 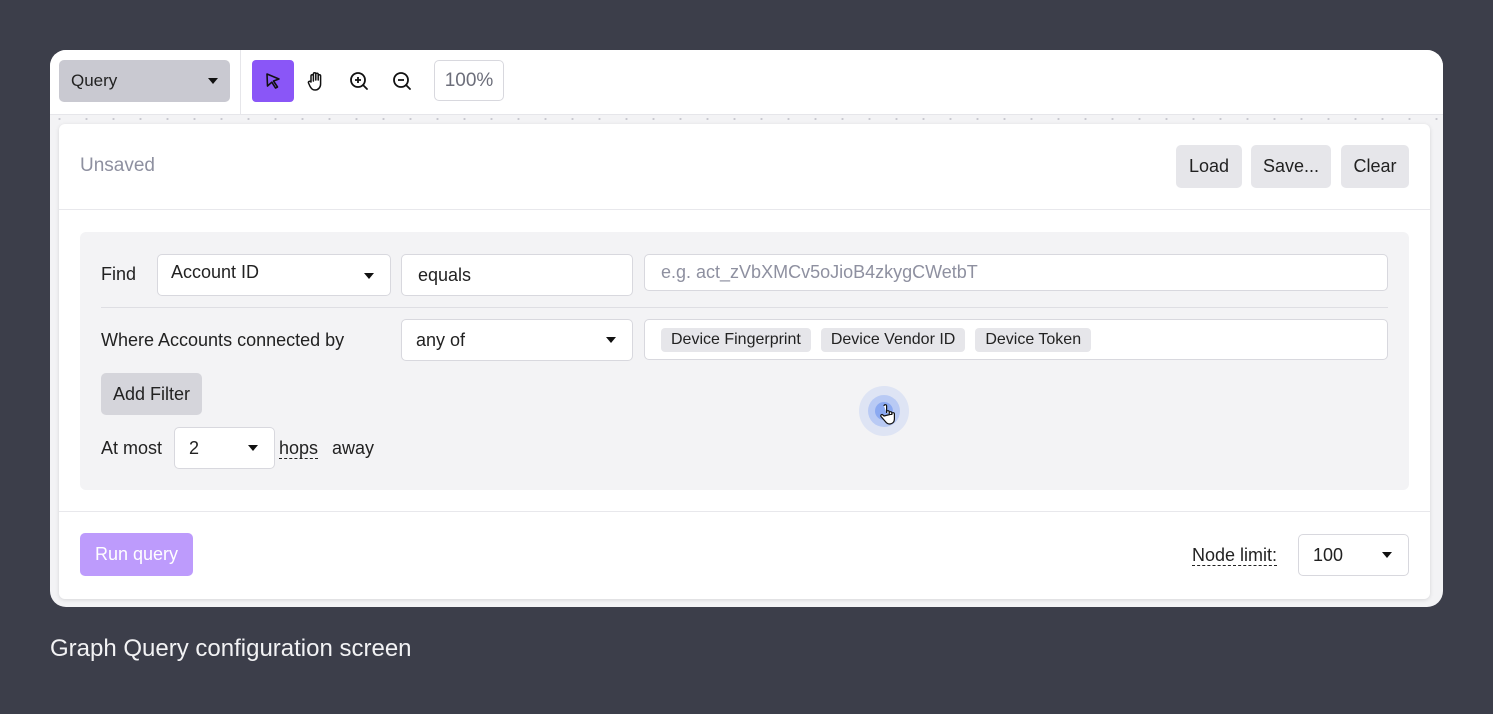 I want to click on hand-icon, so click(x=314, y=81).